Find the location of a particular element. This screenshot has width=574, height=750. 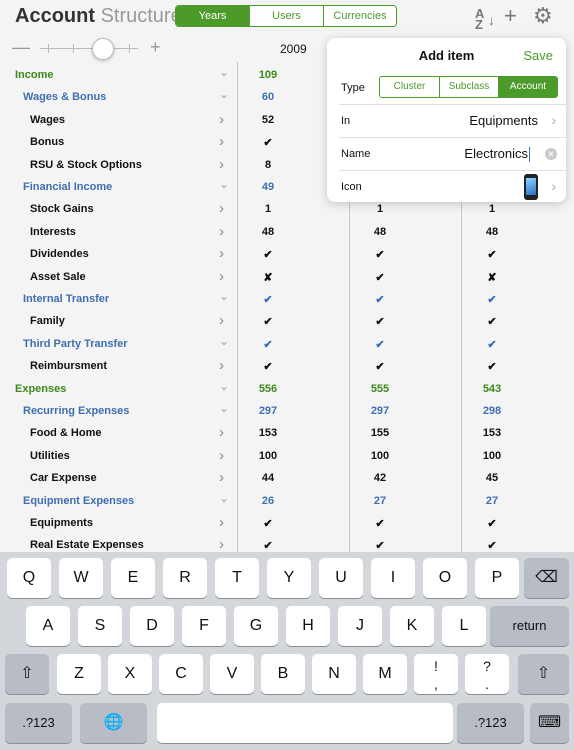

key-exclaim-comma: !, is located at coordinates (436, 674).